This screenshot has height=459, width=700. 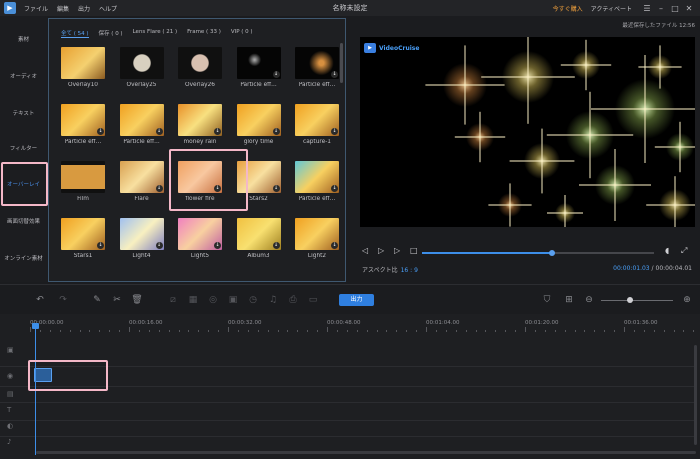 I want to click on overlay-tile-overlay10: Overlay10, so click(x=84, y=67).